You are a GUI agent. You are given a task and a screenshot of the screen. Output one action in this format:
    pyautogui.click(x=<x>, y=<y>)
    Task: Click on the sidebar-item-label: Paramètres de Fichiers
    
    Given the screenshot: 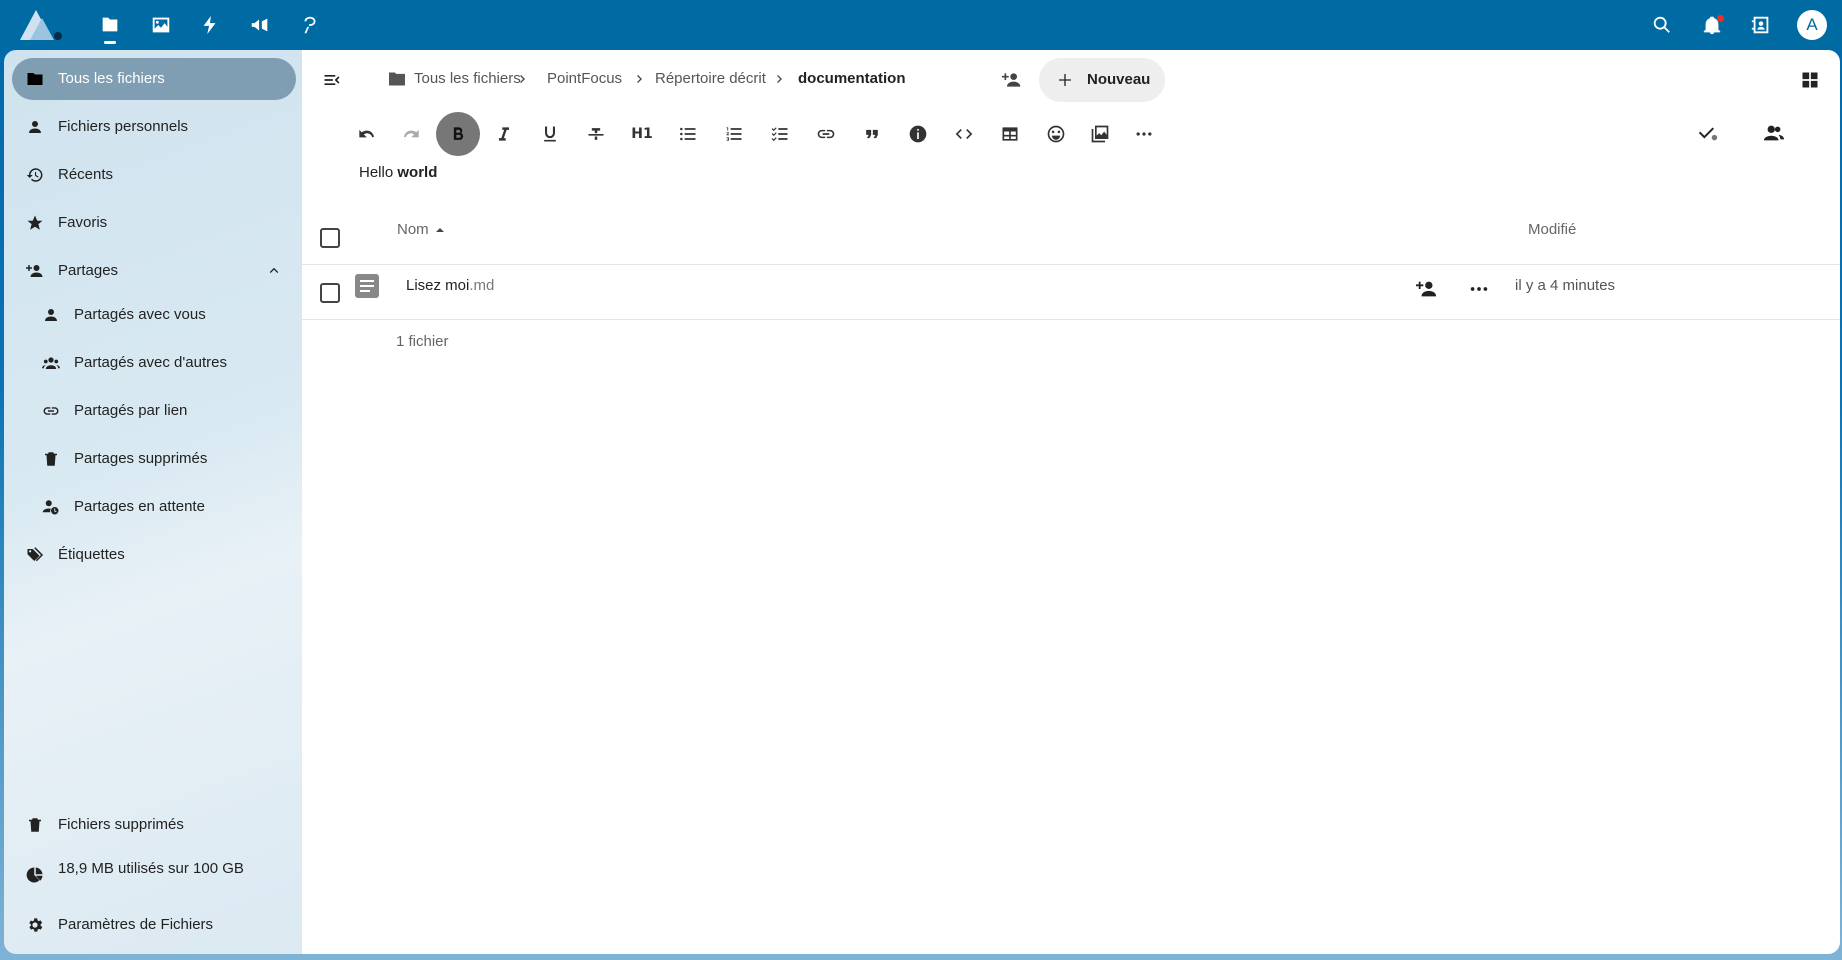 What is the action you would take?
    pyautogui.click(x=136, y=924)
    